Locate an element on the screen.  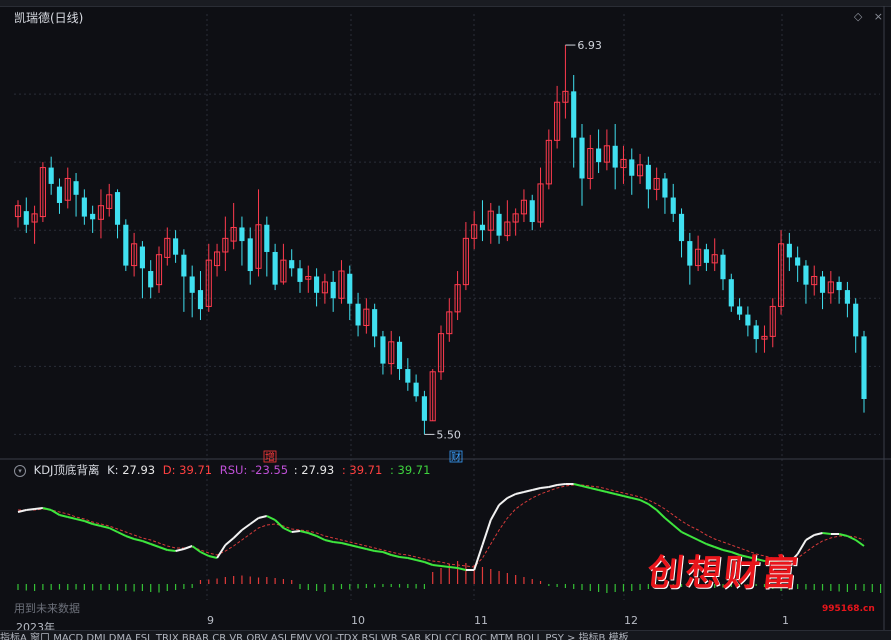
indicator-name: KDJ顶底背离 is located at coordinates (67, 470).